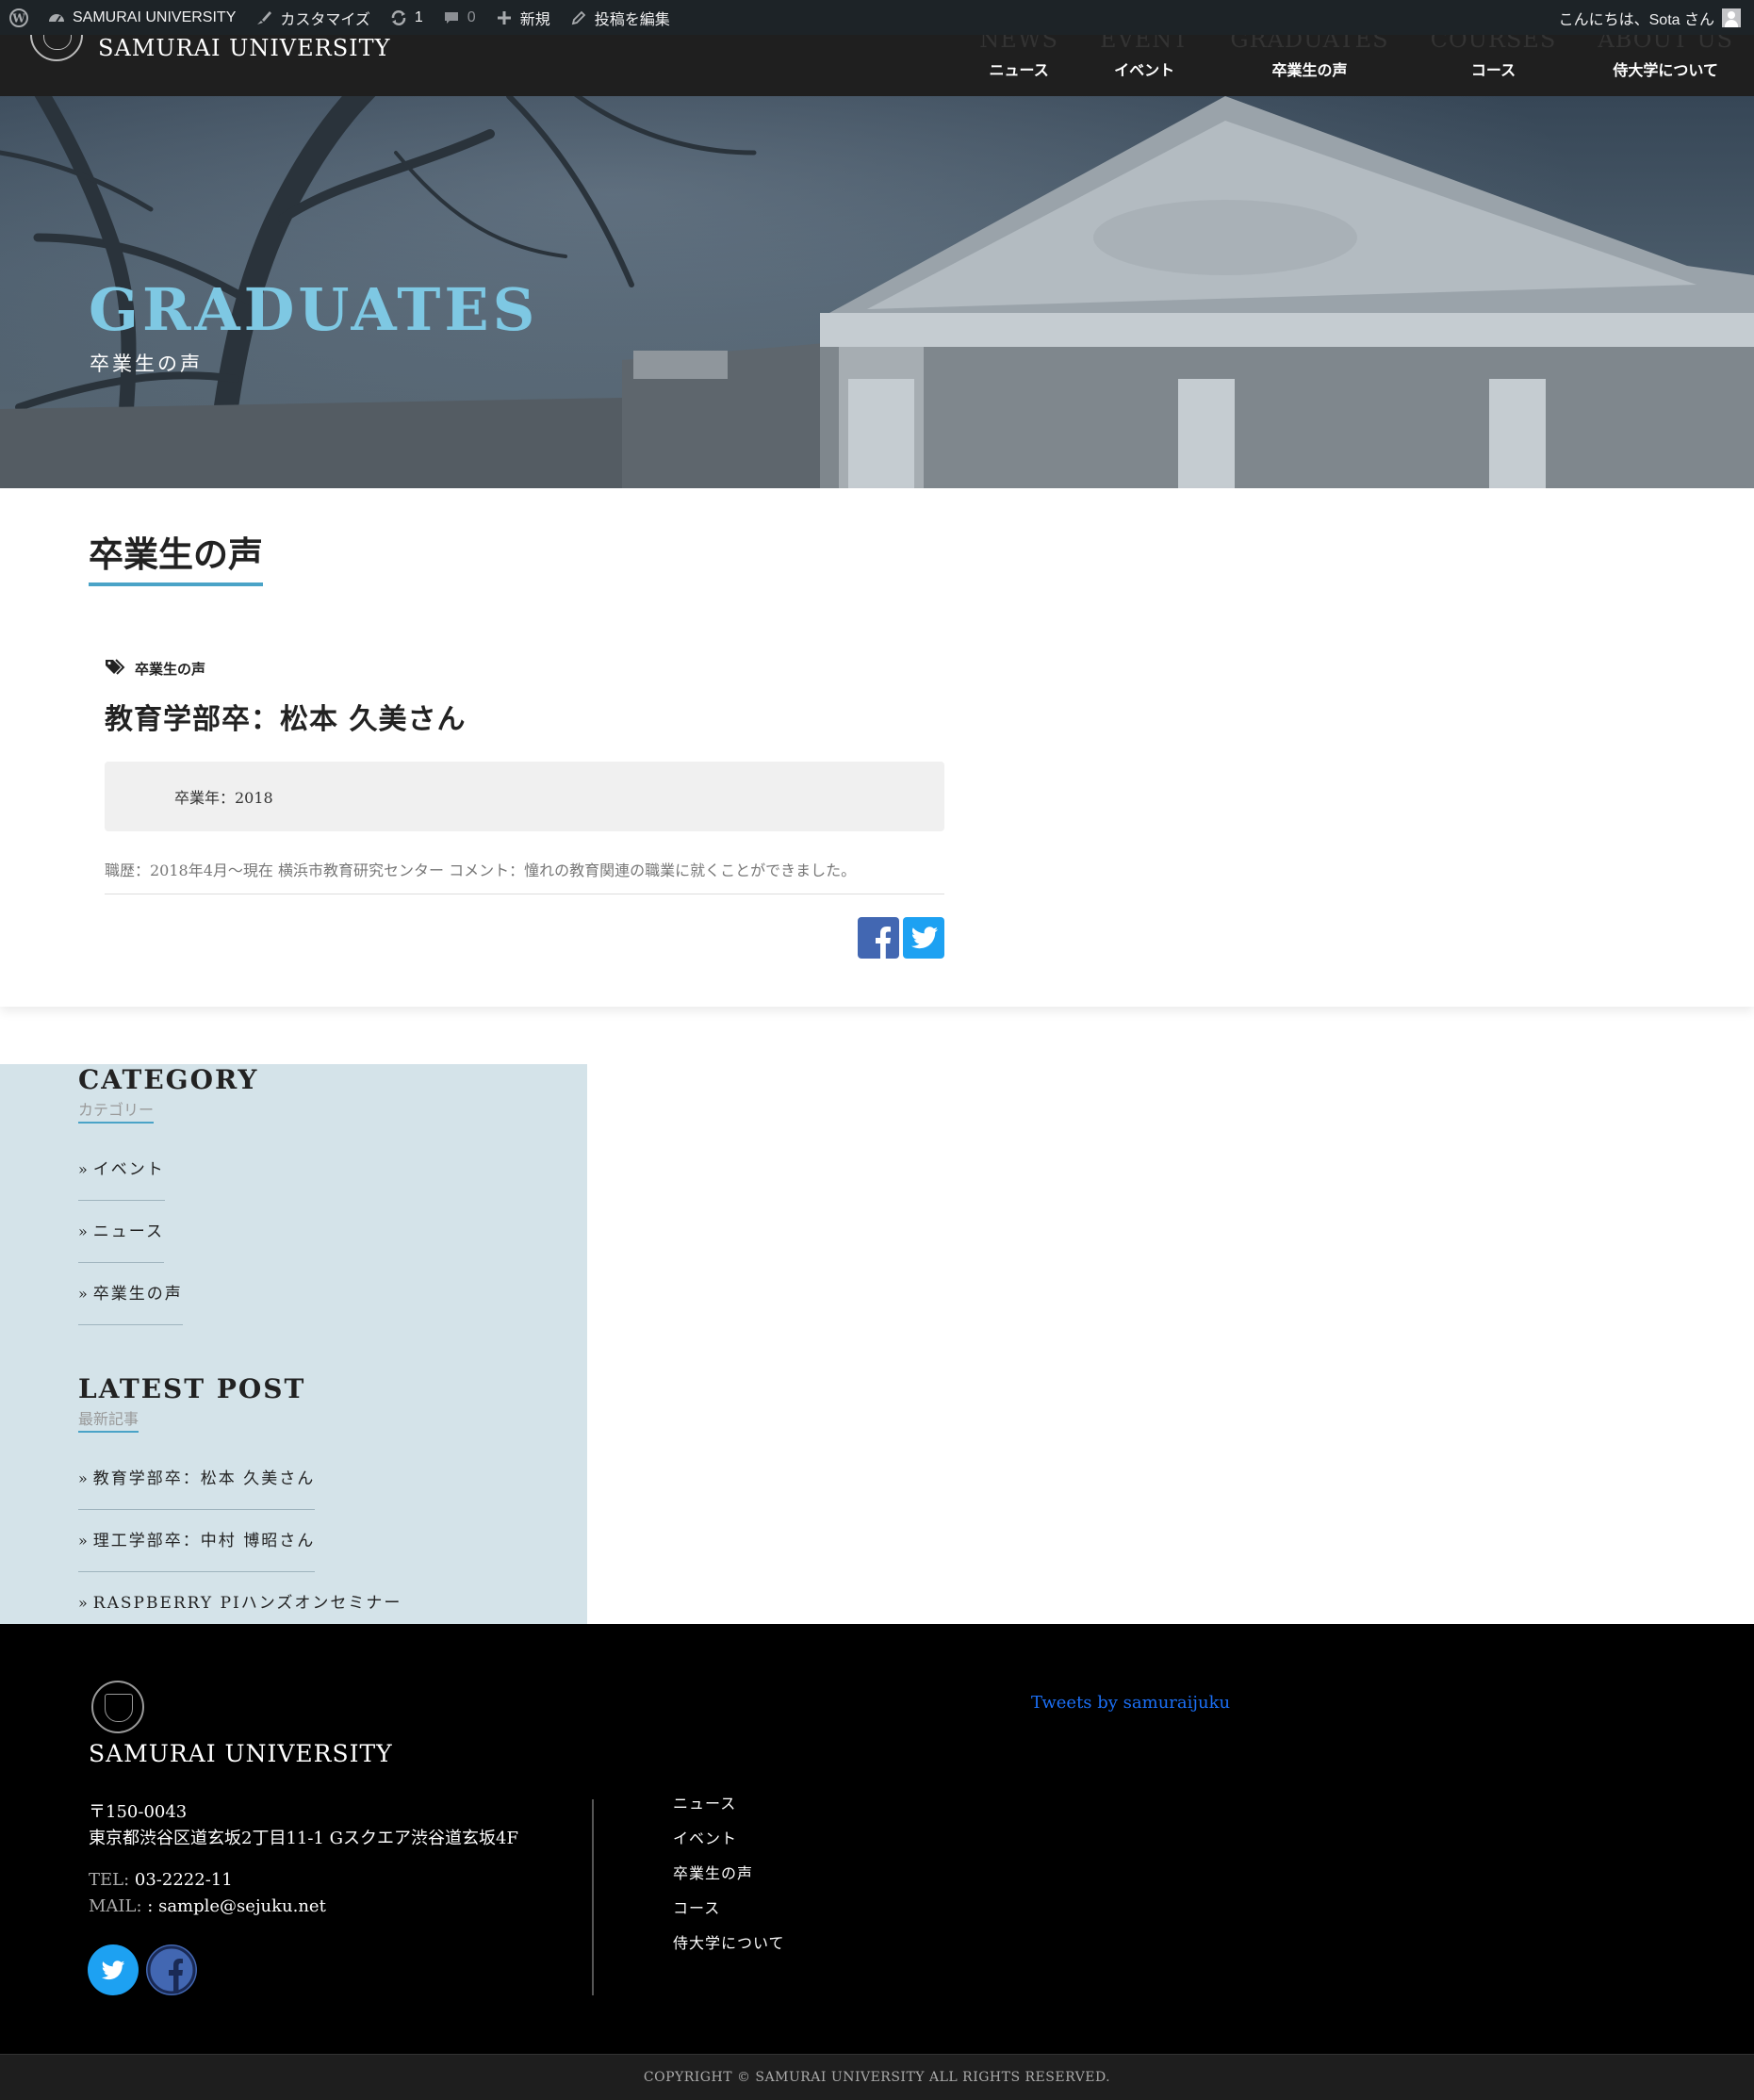 The image size is (1754, 2100). What do you see at coordinates (138, 1812) in the screenshot?
I see `postal-code: 〒150-0043` at bounding box center [138, 1812].